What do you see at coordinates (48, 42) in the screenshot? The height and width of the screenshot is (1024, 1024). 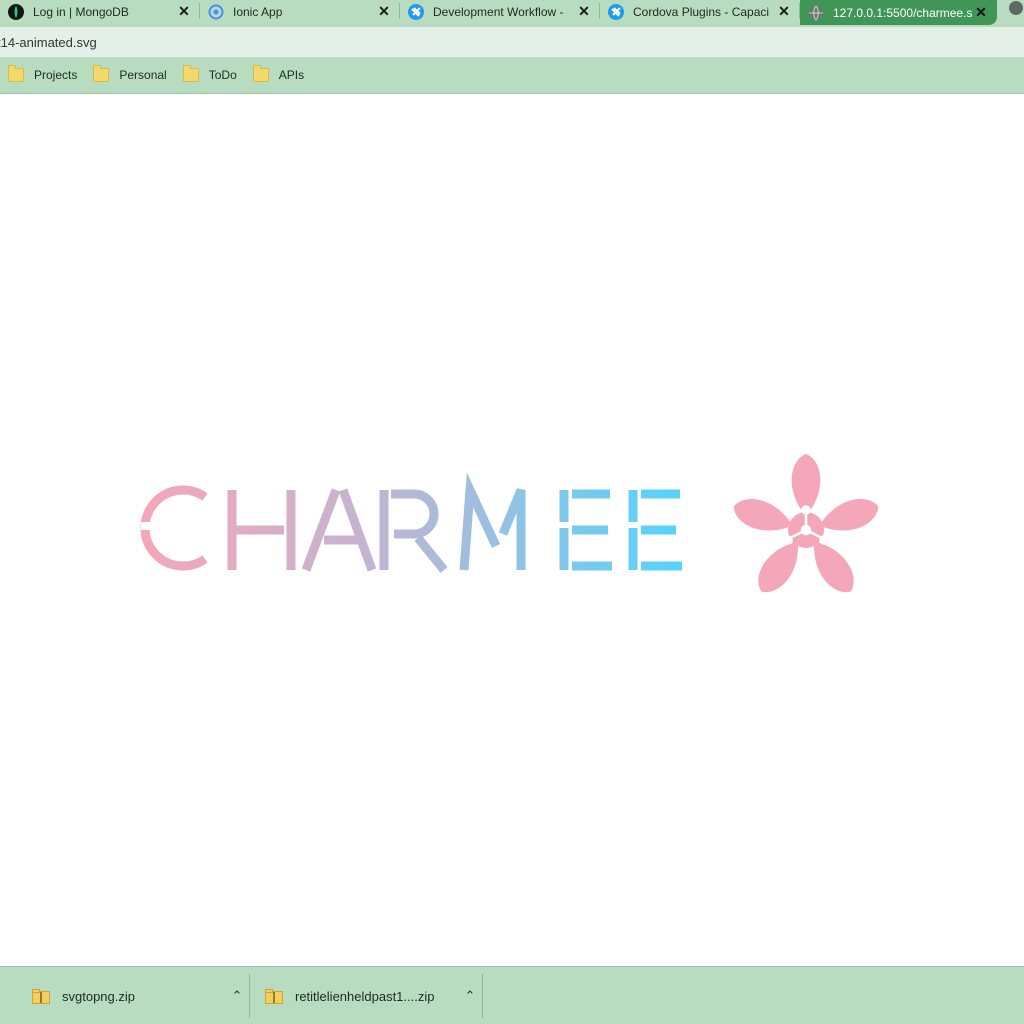 I see `url-text: t14-animated.svg` at bounding box center [48, 42].